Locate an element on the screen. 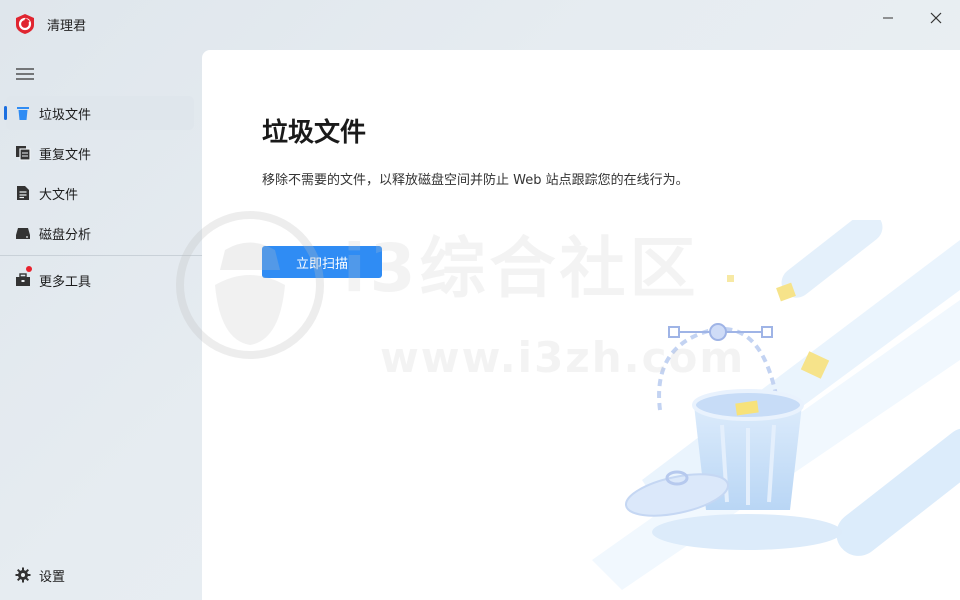 This screenshot has height=600, width=960. minimize-icon is located at coordinates (888, 18).